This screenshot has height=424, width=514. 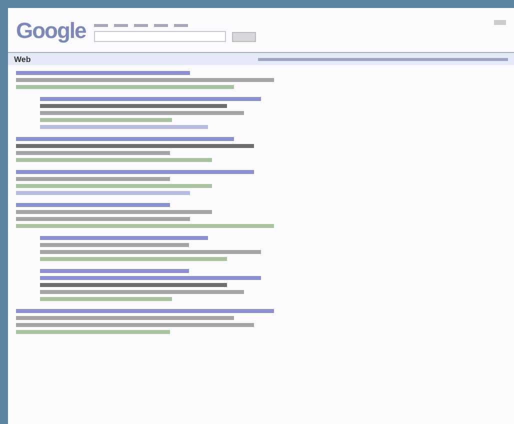 What do you see at coordinates (500, 22) in the screenshot?
I see `blurred-link` at bounding box center [500, 22].